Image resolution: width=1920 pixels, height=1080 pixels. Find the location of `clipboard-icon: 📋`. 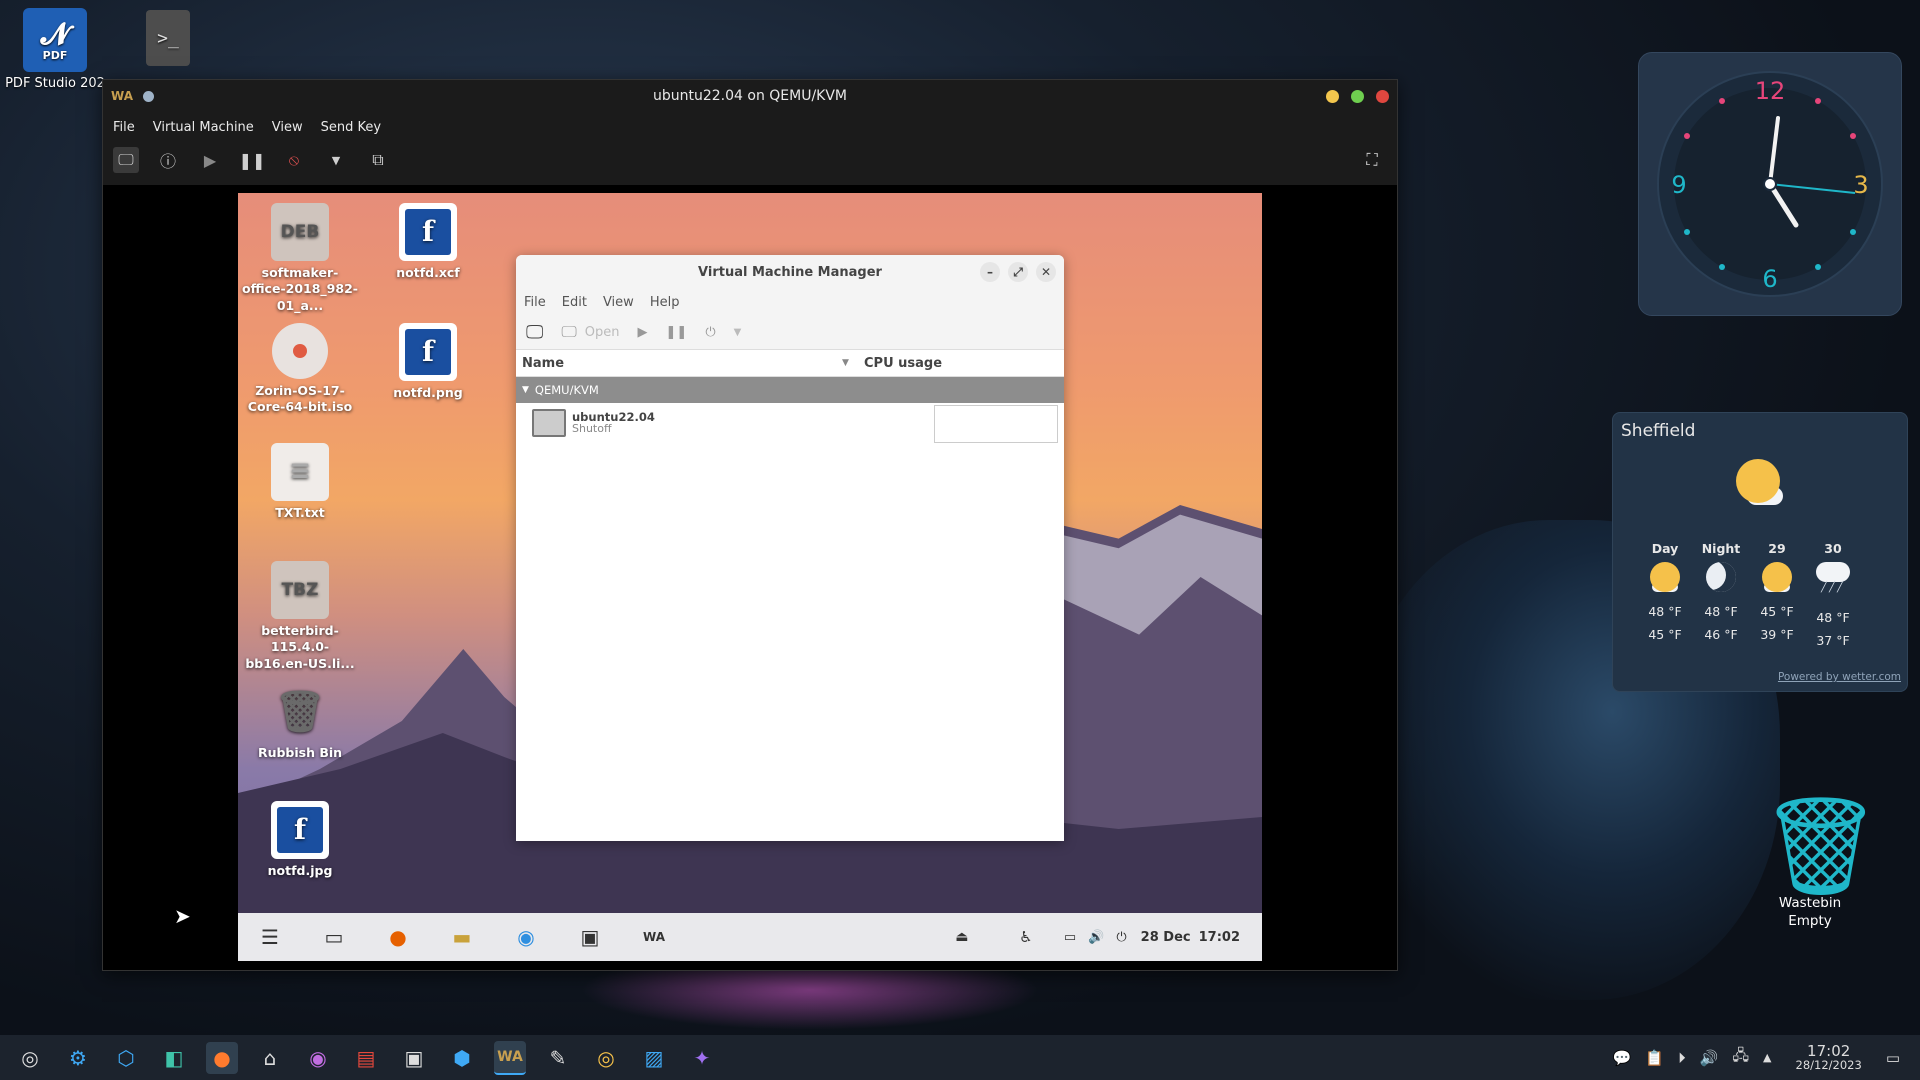

clipboard-icon: 📋 is located at coordinates (1654, 1058).